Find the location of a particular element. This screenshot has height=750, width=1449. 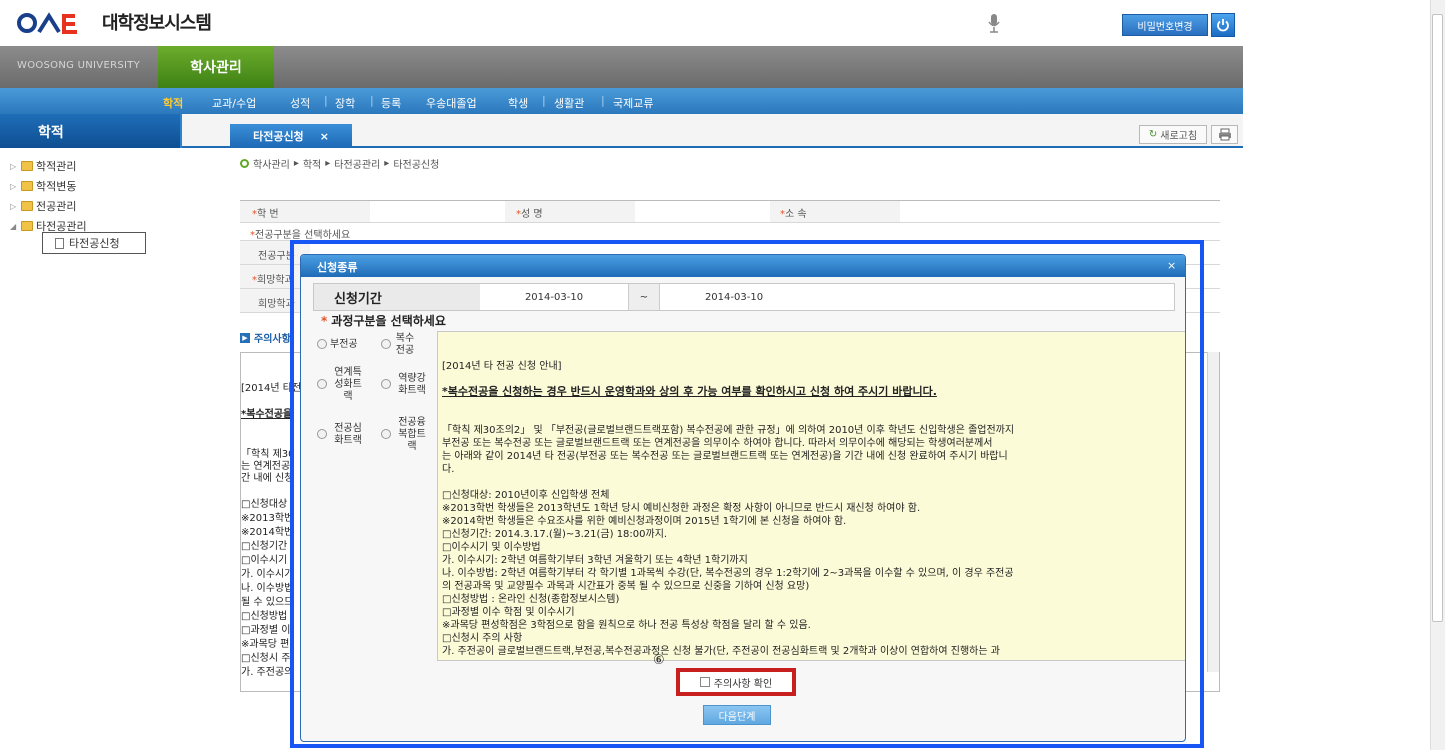

form-row-student: *학 번 *성 명 *소 속 is located at coordinates (730, 212).